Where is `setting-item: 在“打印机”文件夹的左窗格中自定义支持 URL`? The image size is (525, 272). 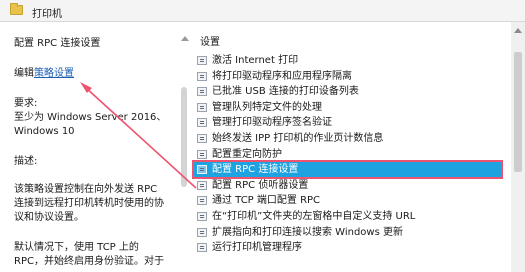 setting-item: 在“打印机”文件夹的左窗格中自定义支持 URL is located at coordinates (347, 216).